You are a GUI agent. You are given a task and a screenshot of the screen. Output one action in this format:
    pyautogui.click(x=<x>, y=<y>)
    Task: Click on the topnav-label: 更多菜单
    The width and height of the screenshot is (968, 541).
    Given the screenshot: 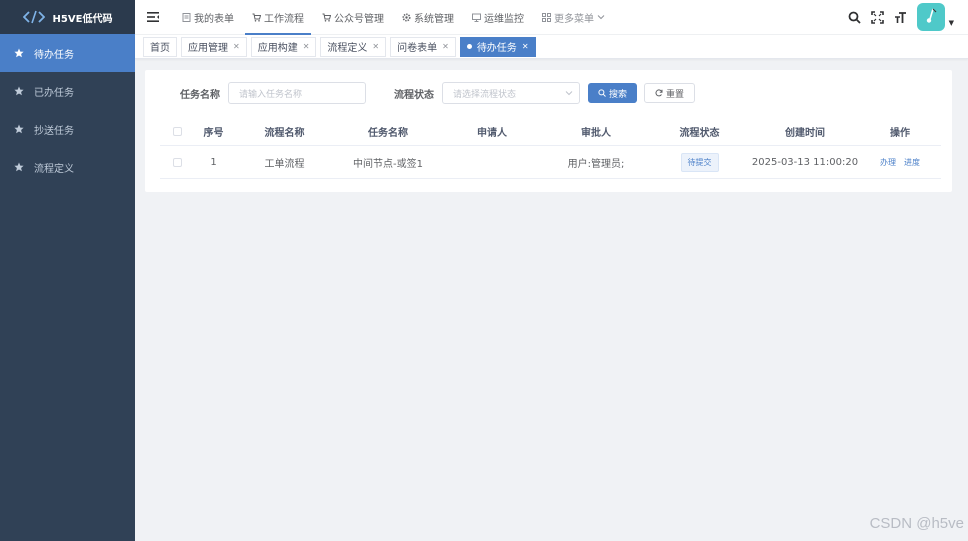 What is the action you would take?
    pyautogui.click(x=574, y=19)
    